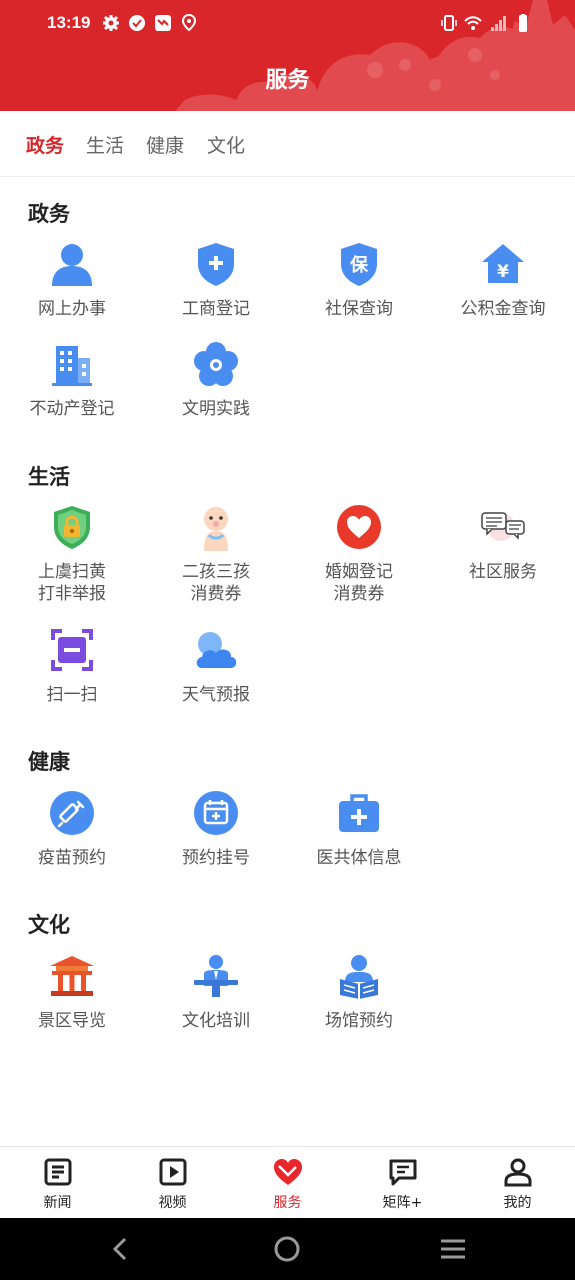 Image resolution: width=575 pixels, height=1280 pixels. What do you see at coordinates (189, 23) in the screenshot?
I see `location-pin-icon` at bounding box center [189, 23].